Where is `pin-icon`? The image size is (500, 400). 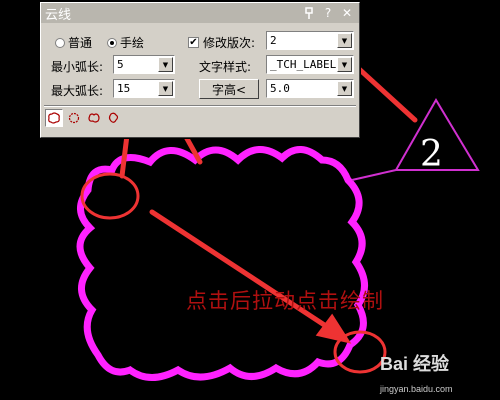 pin-icon is located at coordinates (309, 13).